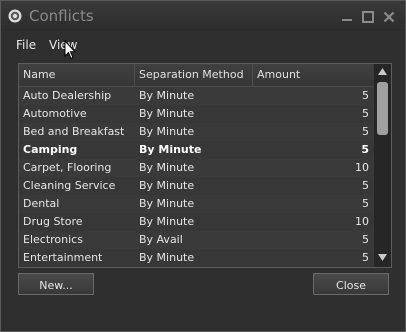  What do you see at coordinates (196, 240) in the screenshot?
I see `table-row: Electronics By Avail 5` at bounding box center [196, 240].